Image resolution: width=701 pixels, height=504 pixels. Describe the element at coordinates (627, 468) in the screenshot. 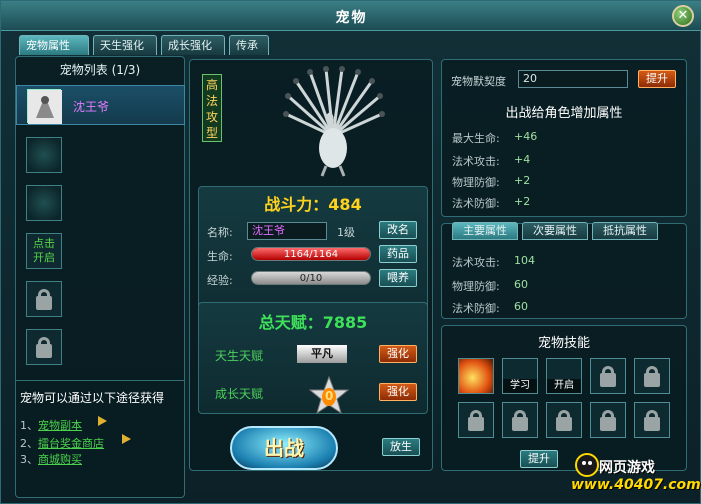

I see `watermark-text: 网页游戏` at that location.